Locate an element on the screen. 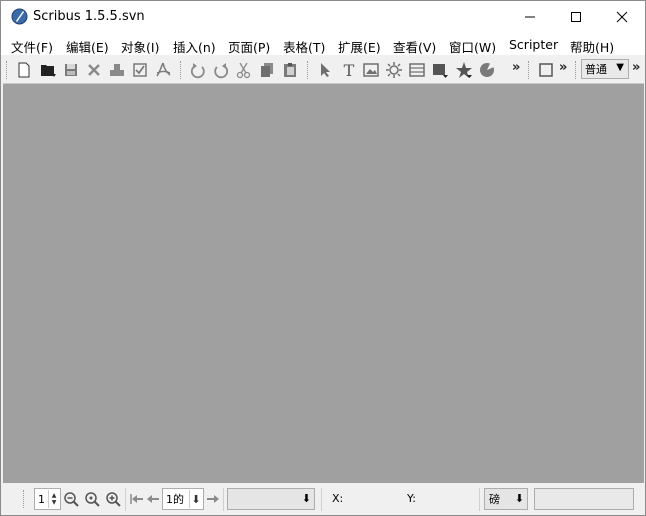 This screenshot has height=516, width=646. unit-select: 磅 ⬇ is located at coordinates (506, 499).